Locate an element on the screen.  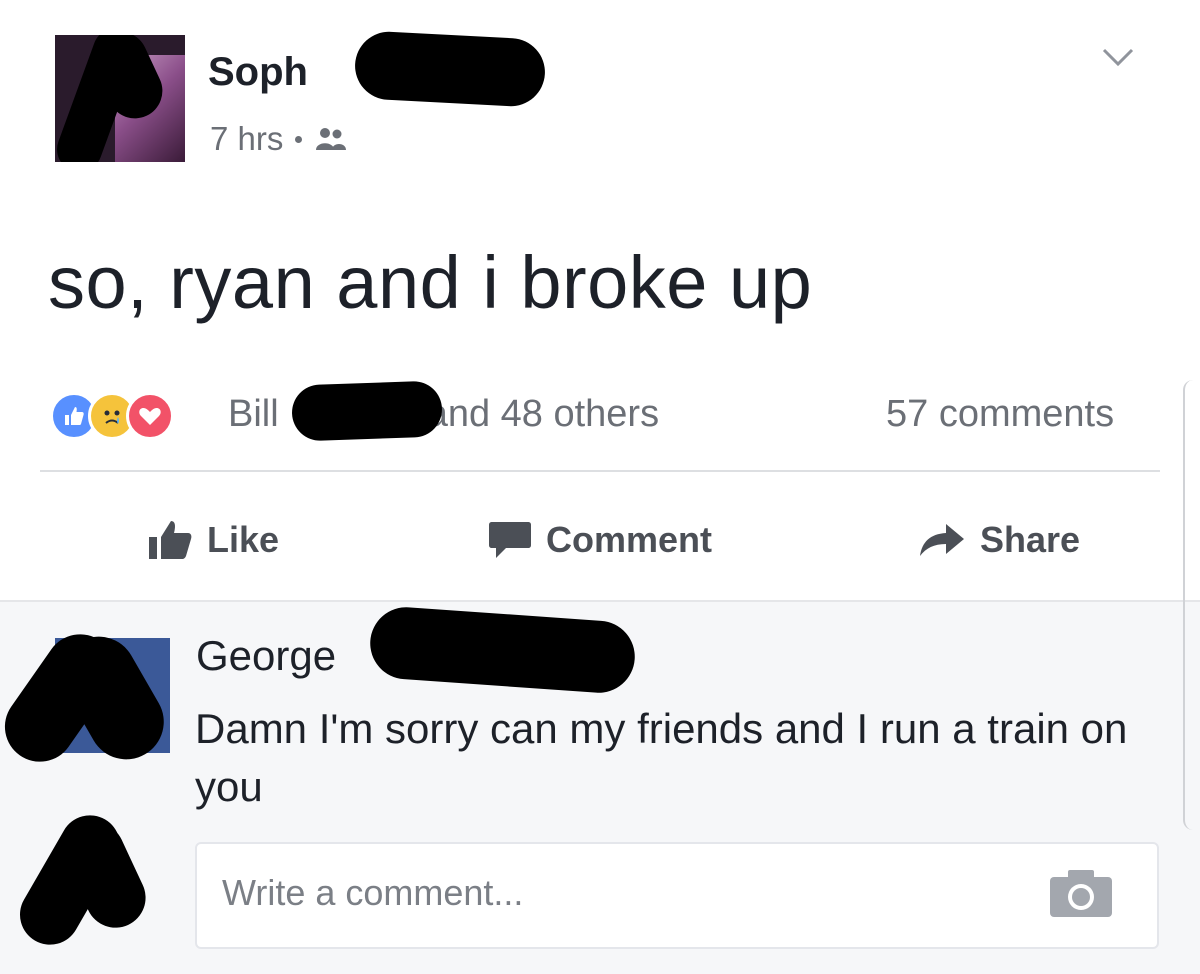
friends-icon is located at coordinates (331, 139).